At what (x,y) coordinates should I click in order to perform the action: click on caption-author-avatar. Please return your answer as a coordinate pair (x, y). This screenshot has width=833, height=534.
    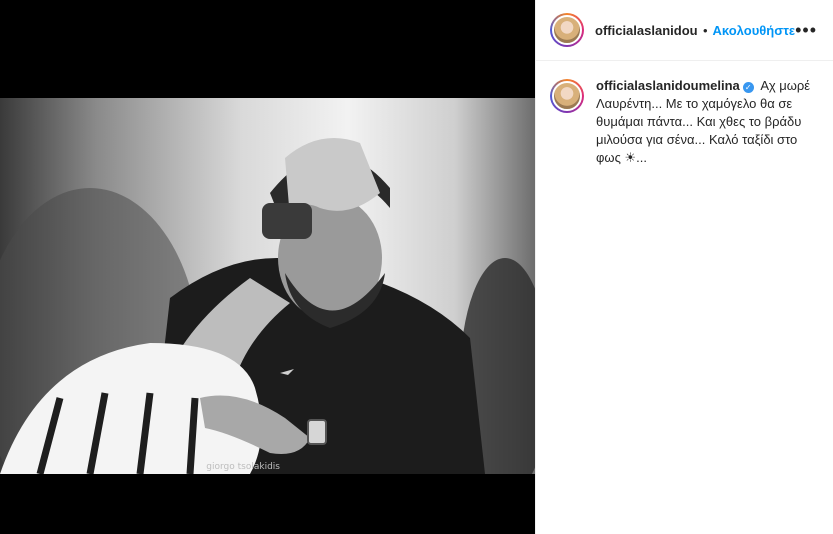
    Looking at the image, I should click on (567, 96).